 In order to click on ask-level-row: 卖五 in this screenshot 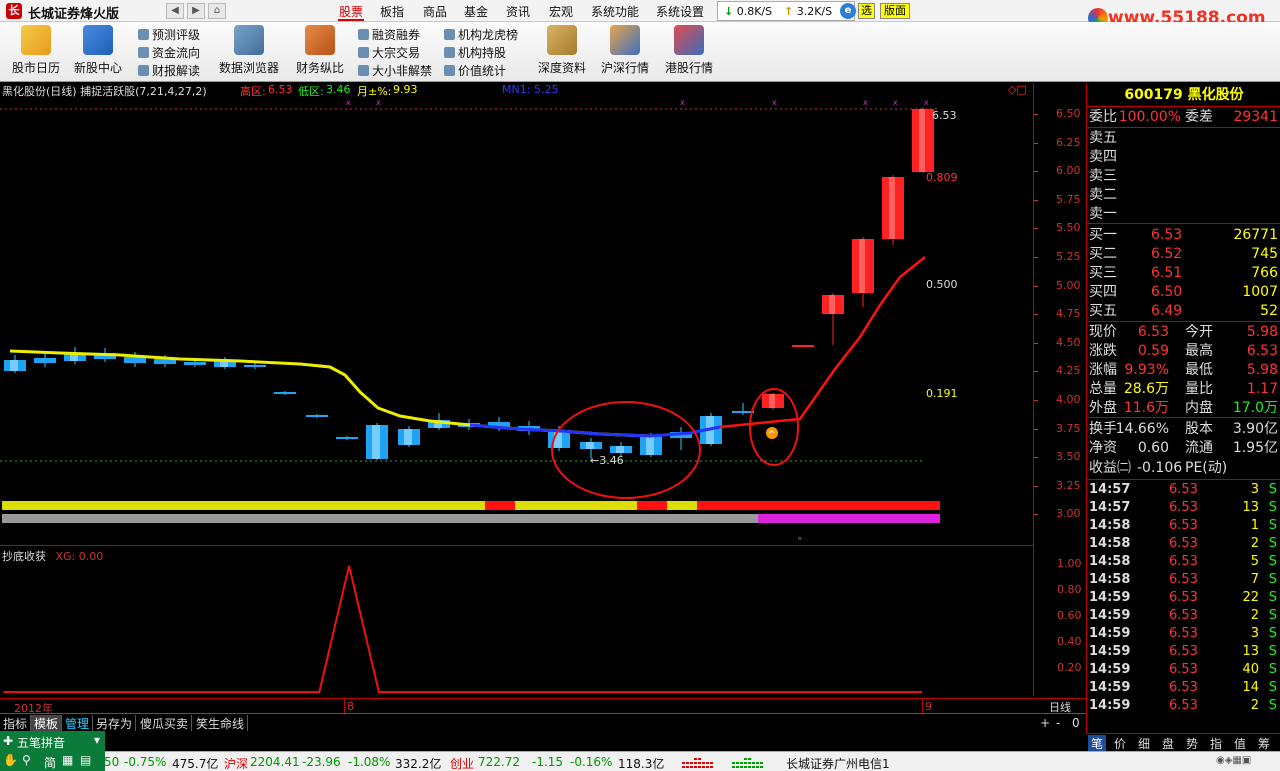, I will do `click(1183, 138)`.